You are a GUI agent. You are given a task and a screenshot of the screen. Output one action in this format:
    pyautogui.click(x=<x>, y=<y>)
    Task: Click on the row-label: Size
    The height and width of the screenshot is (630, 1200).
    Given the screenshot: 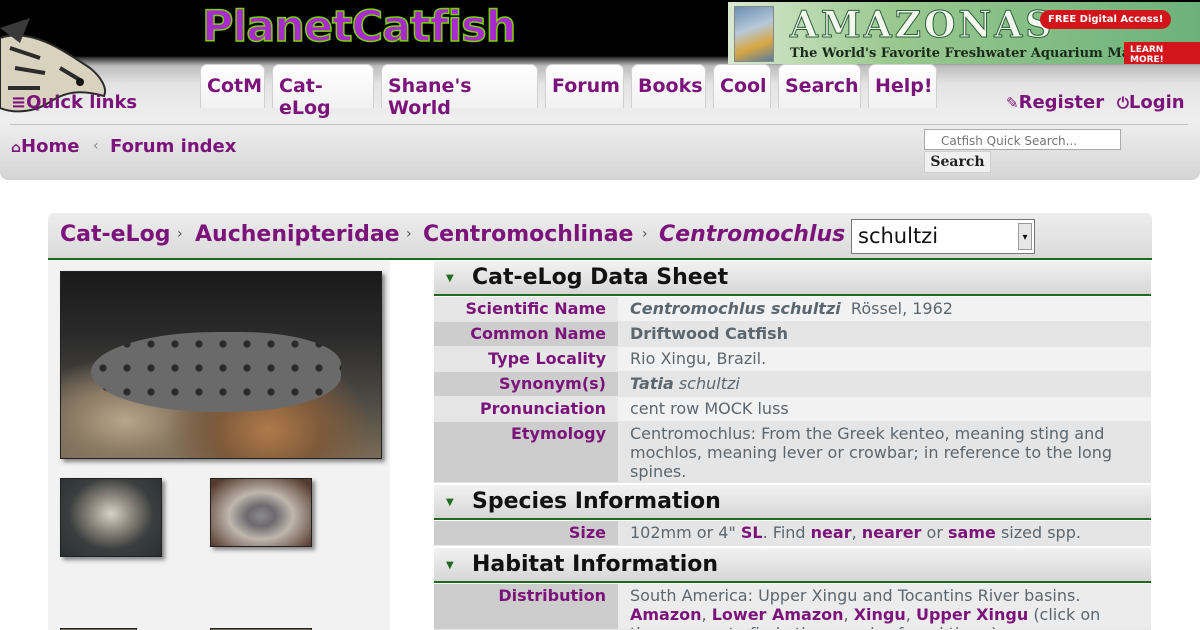 What is the action you would take?
    pyautogui.click(x=526, y=533)
    